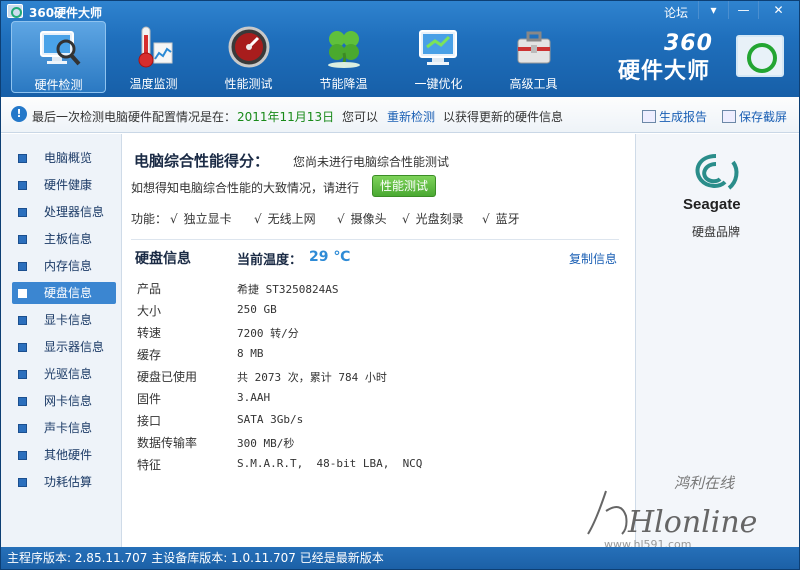  Describe the element at coordinates (593, 258) in the screenshot. I see `copy-info-link: 复制信息` at that location.